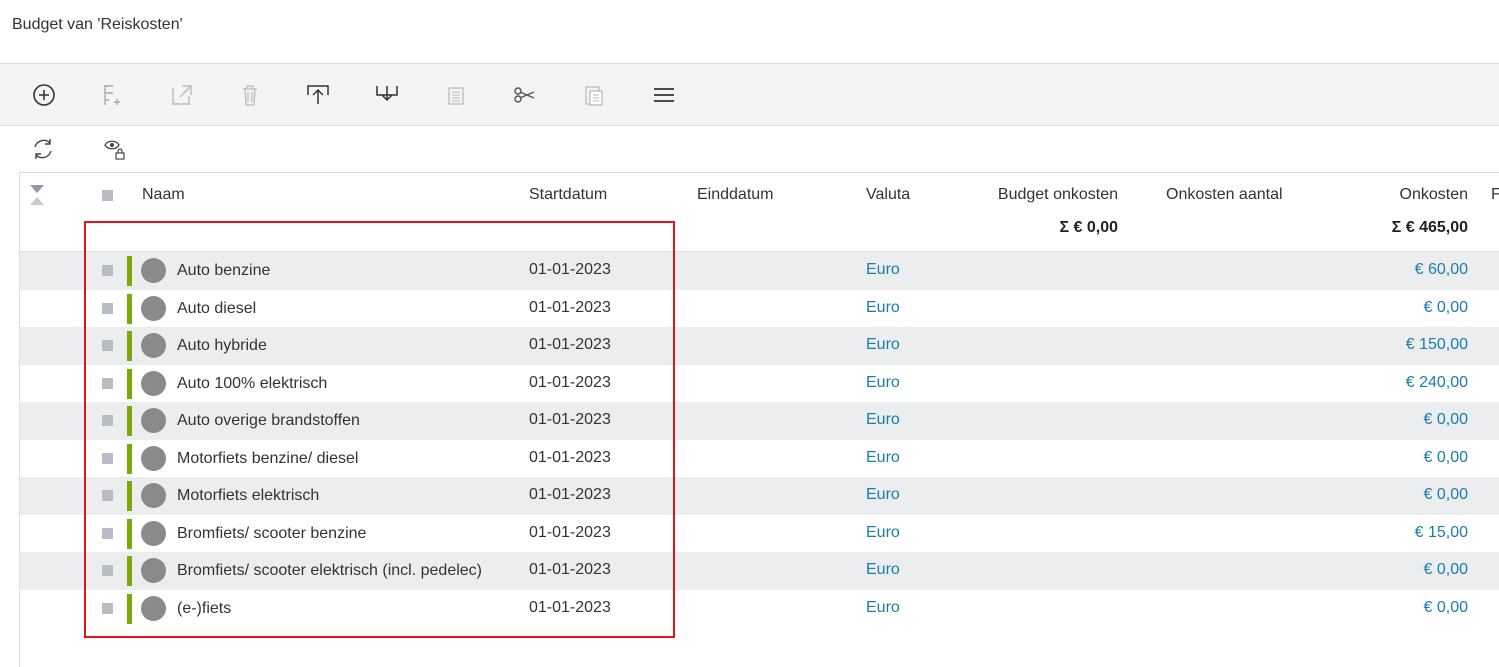 The width and height of the screenshot is (1499, 667). Describe the element at coordinates (387, 95) in the screenshot. I see `download-icon` at that location.